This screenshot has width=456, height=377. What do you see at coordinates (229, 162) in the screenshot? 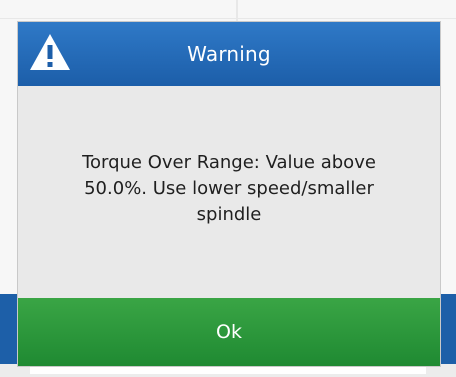
I see `warning-message-line-1: Torque Over Range: Value above` at bounding box center [229, 162].